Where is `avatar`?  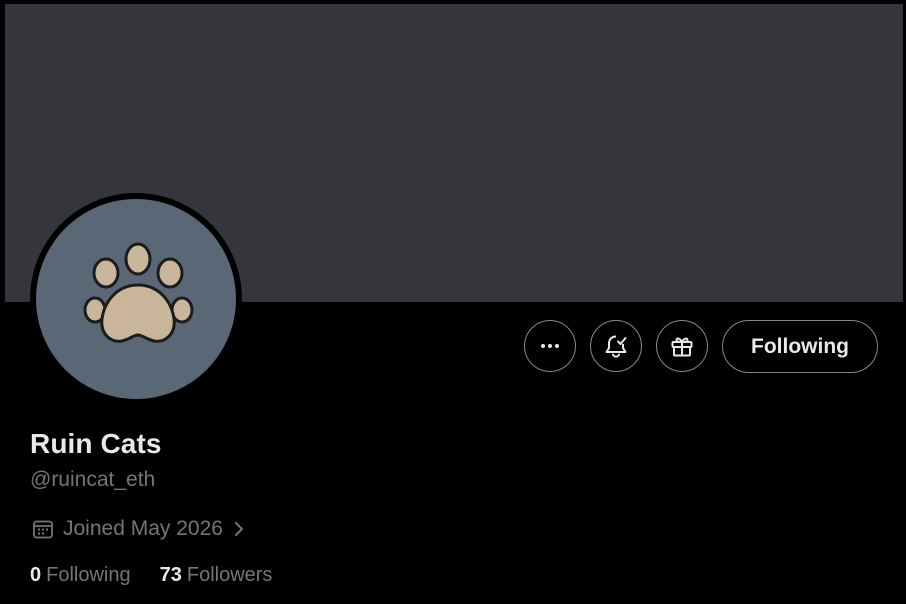
avatar is located at coordinates (136, 299).